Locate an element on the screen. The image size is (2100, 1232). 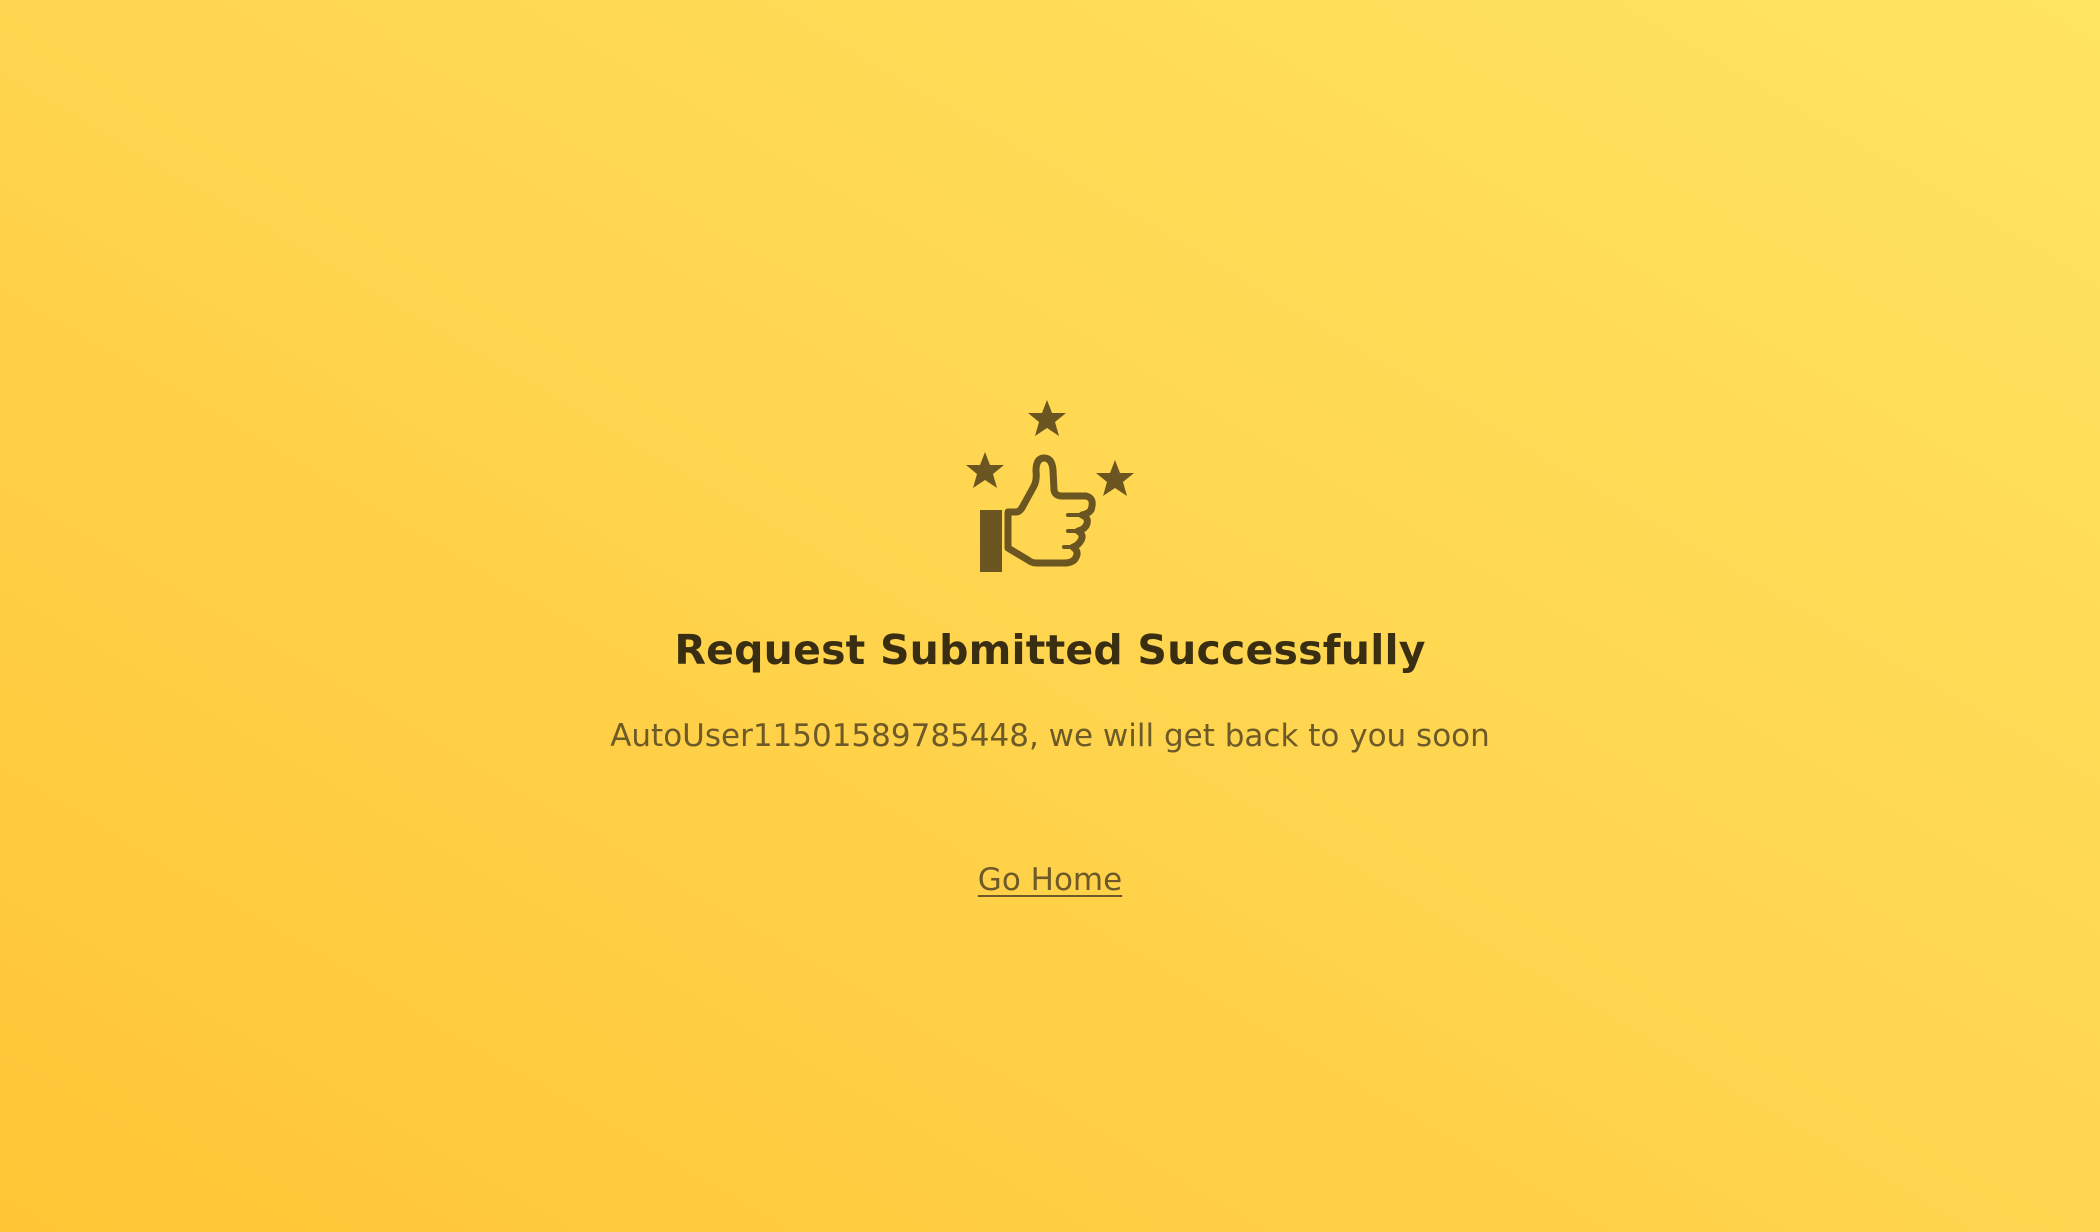
home-link-container: Go Home is located at coordinates (1050, 880).